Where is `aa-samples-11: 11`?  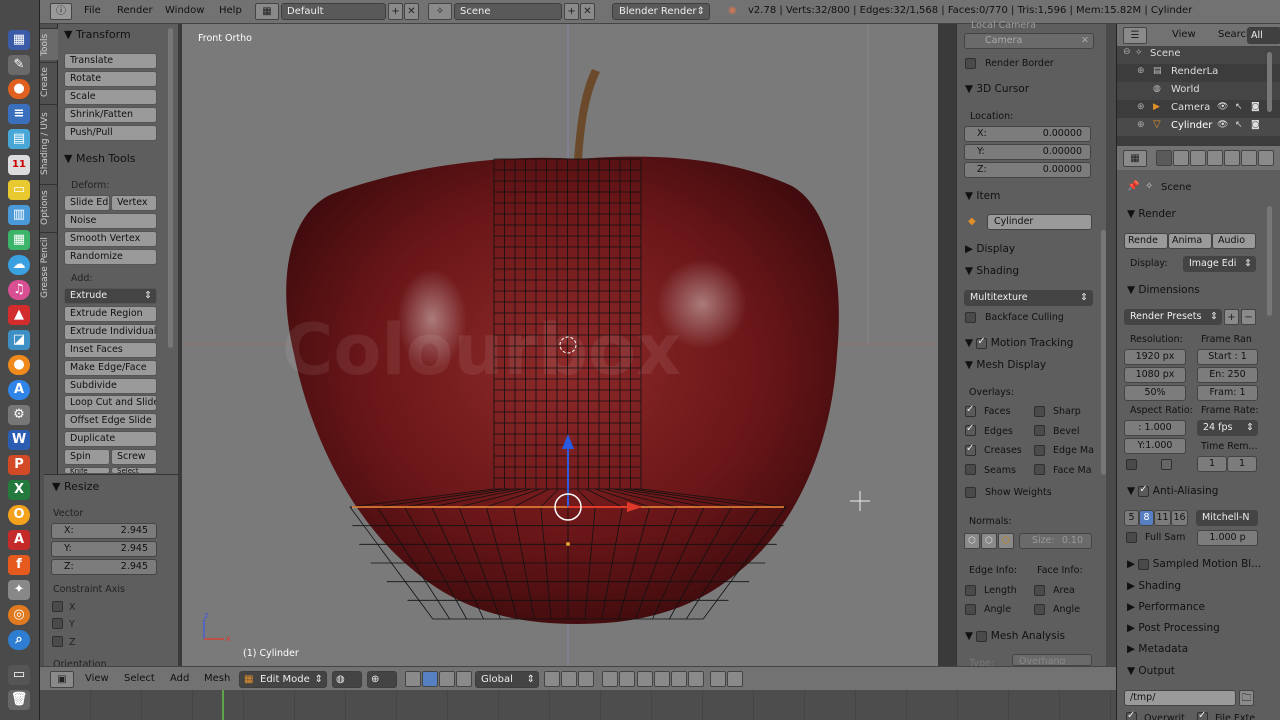
aa-samples-11: 11 is located at coordinates (1162, 518).